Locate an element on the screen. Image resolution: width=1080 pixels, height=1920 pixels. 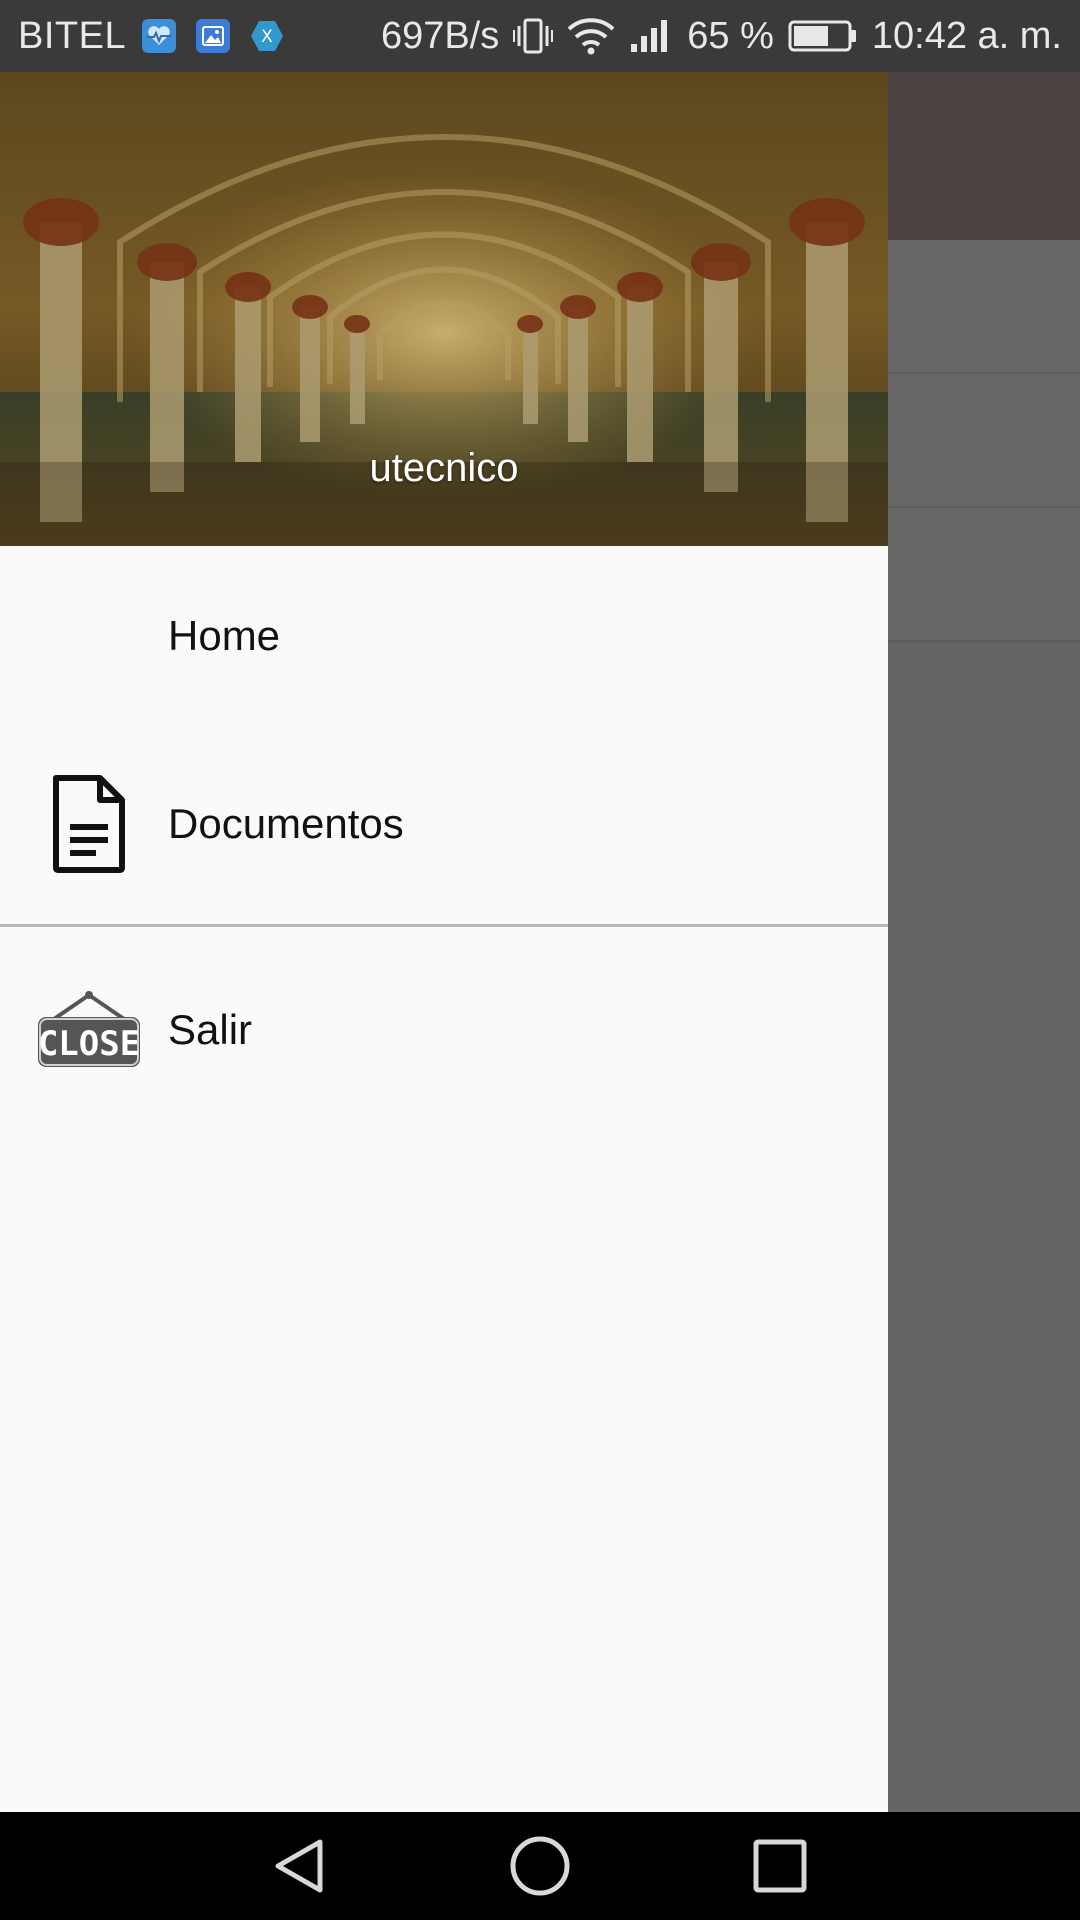
health-app-icon is located at coordinates (159, 36).